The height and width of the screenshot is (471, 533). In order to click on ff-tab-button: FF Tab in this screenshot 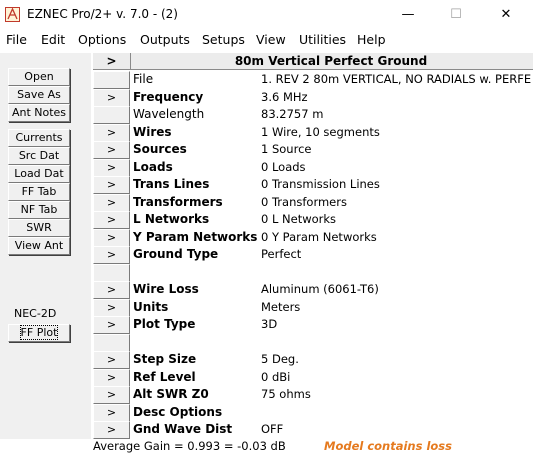, I will do `click(39, 192)`.